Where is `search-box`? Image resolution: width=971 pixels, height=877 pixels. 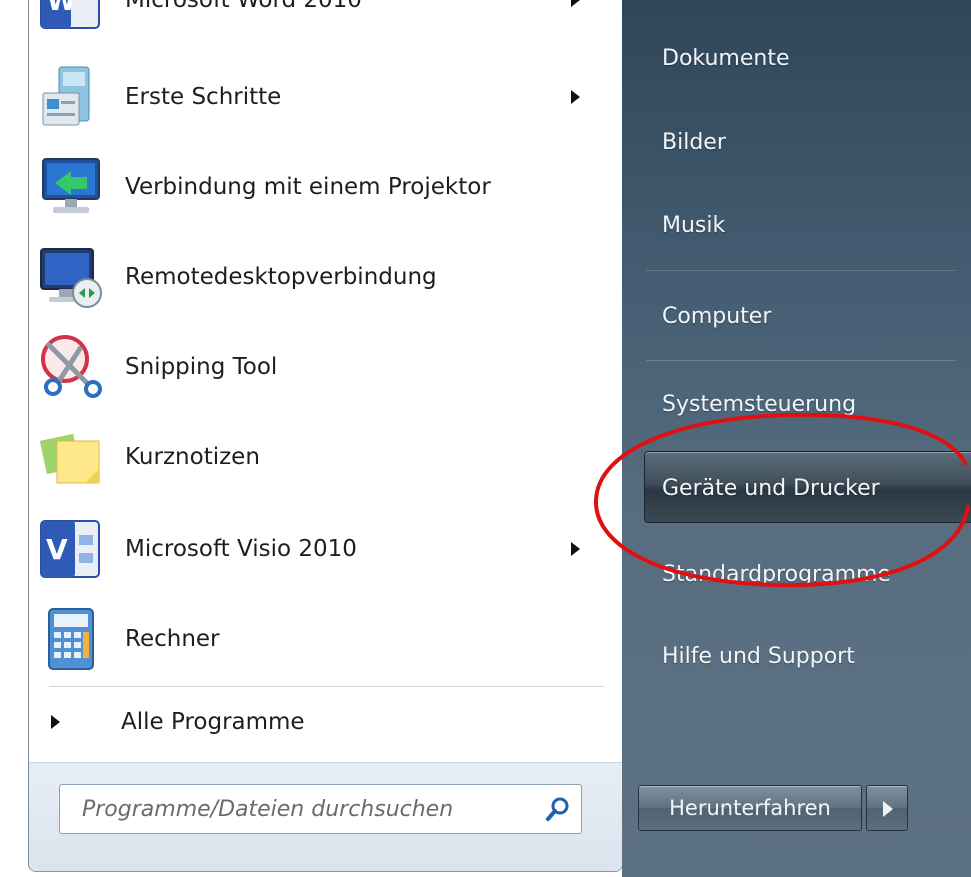
search-box is located at coordinates (320, 809).